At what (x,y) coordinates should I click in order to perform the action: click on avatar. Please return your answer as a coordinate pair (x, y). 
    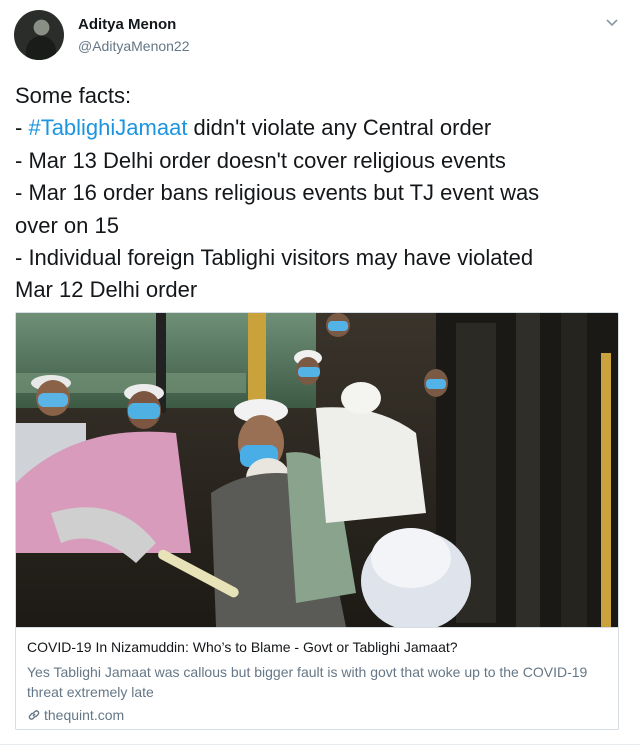
    Looking at the image, I should click on (39, 35).